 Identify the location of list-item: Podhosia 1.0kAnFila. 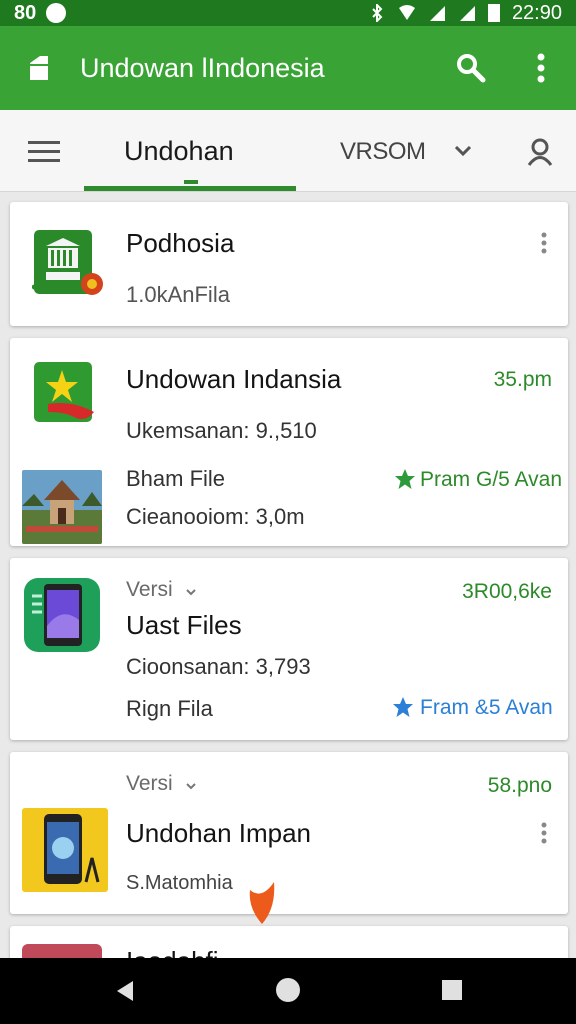
(289, 264).